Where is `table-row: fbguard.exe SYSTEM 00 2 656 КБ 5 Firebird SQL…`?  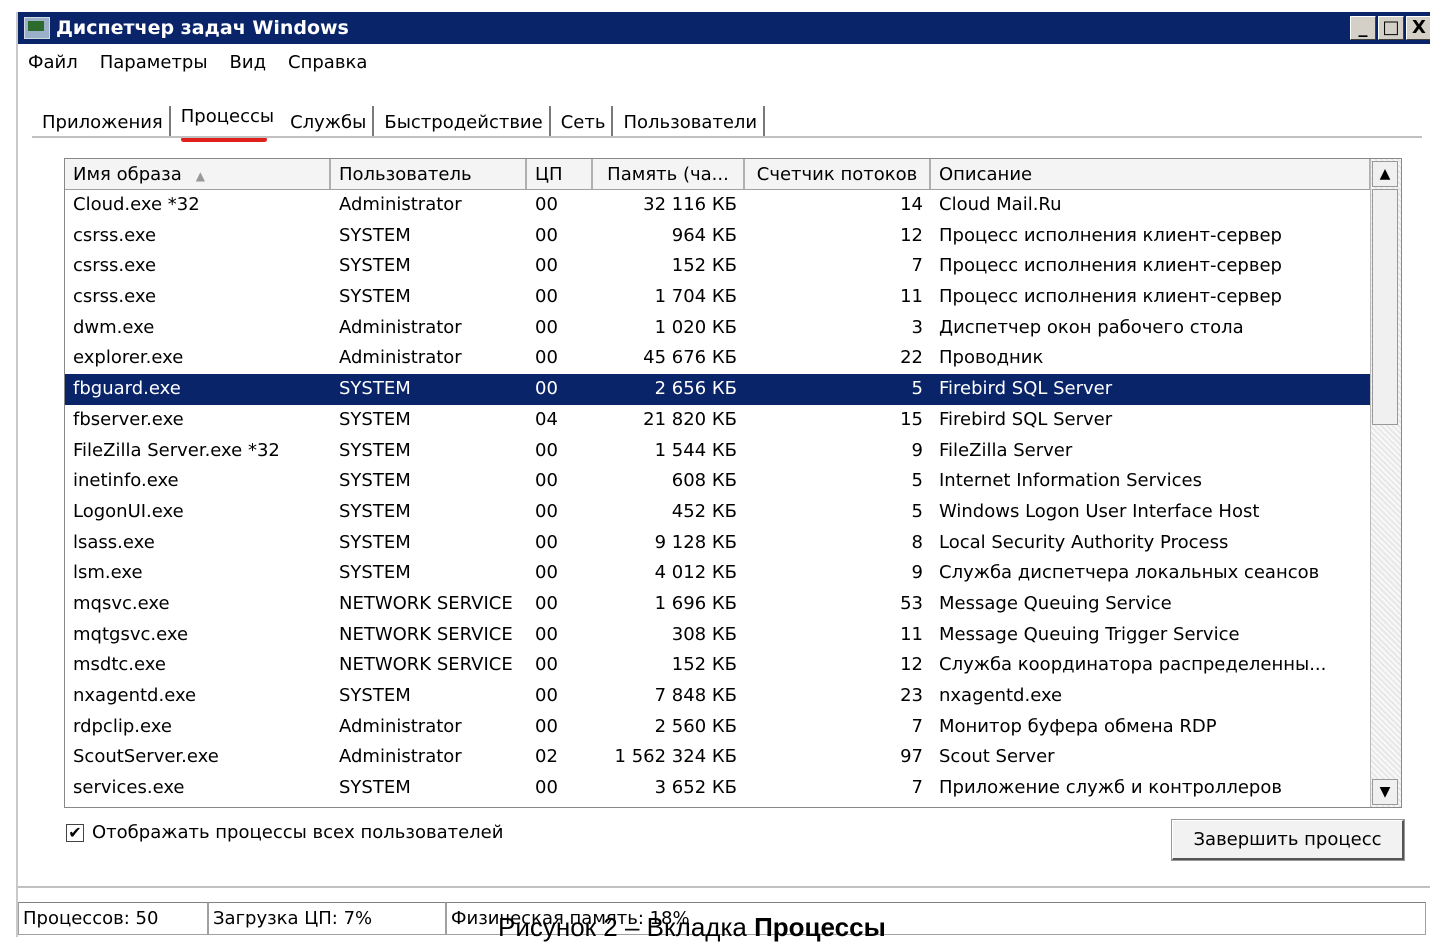
table-row: fbguard.exe SYSTEM 00 2 656 КБ 5 Firebird SQL… is located at coordinates (718, 389).